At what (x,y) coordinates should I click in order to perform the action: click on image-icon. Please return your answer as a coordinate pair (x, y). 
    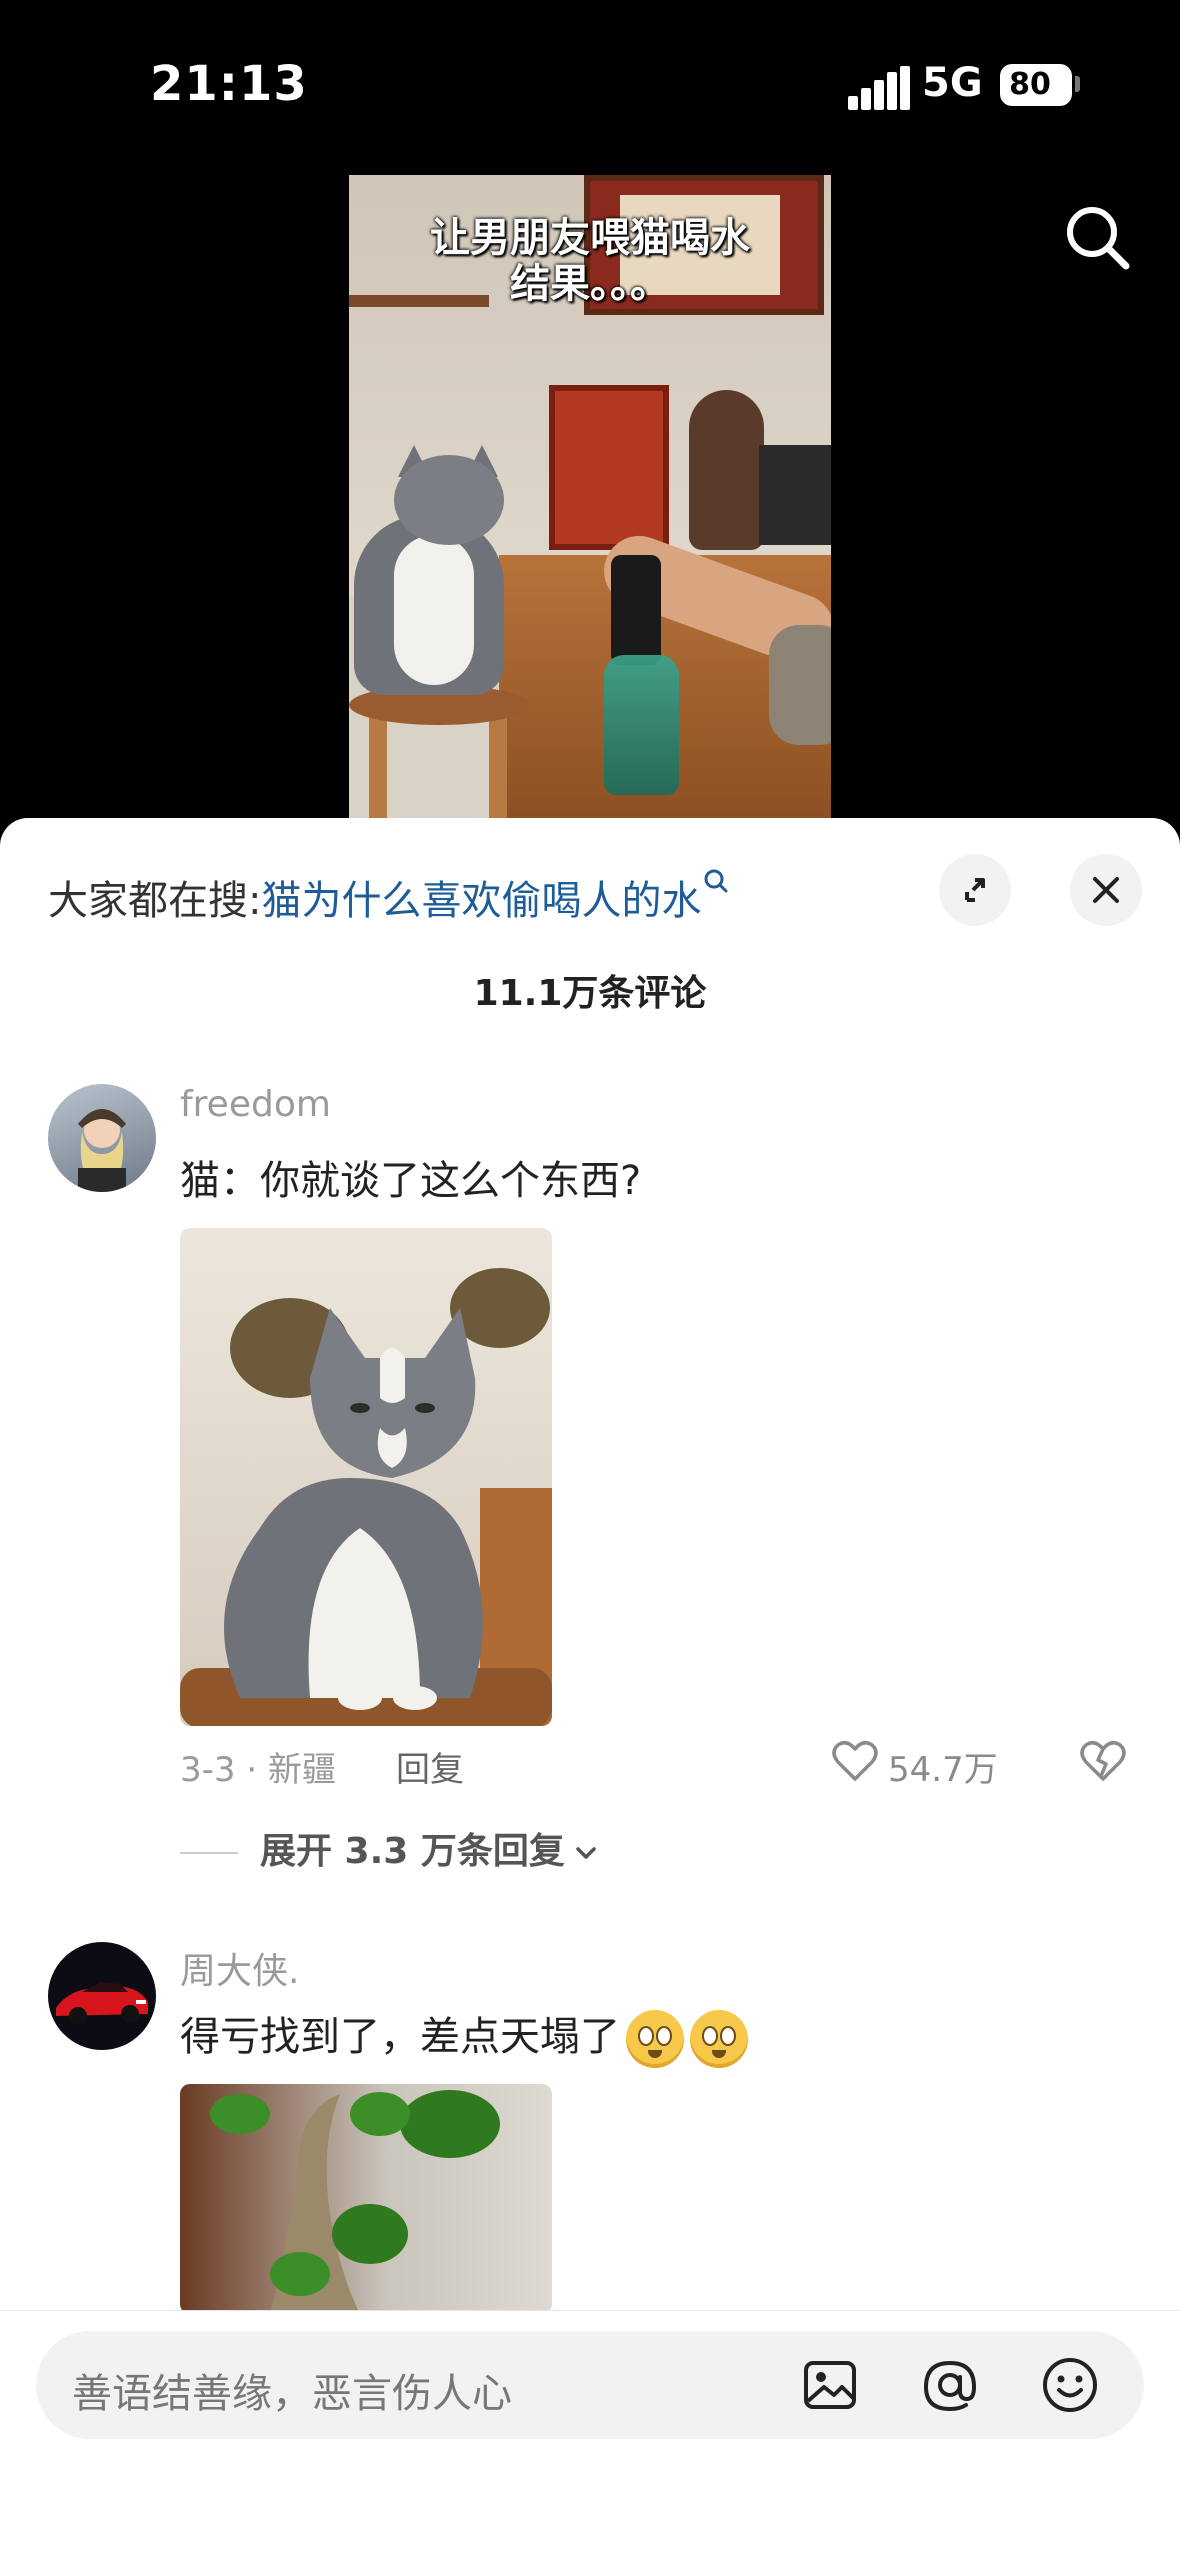
    Looking at the image, I should click on (830, 2385).